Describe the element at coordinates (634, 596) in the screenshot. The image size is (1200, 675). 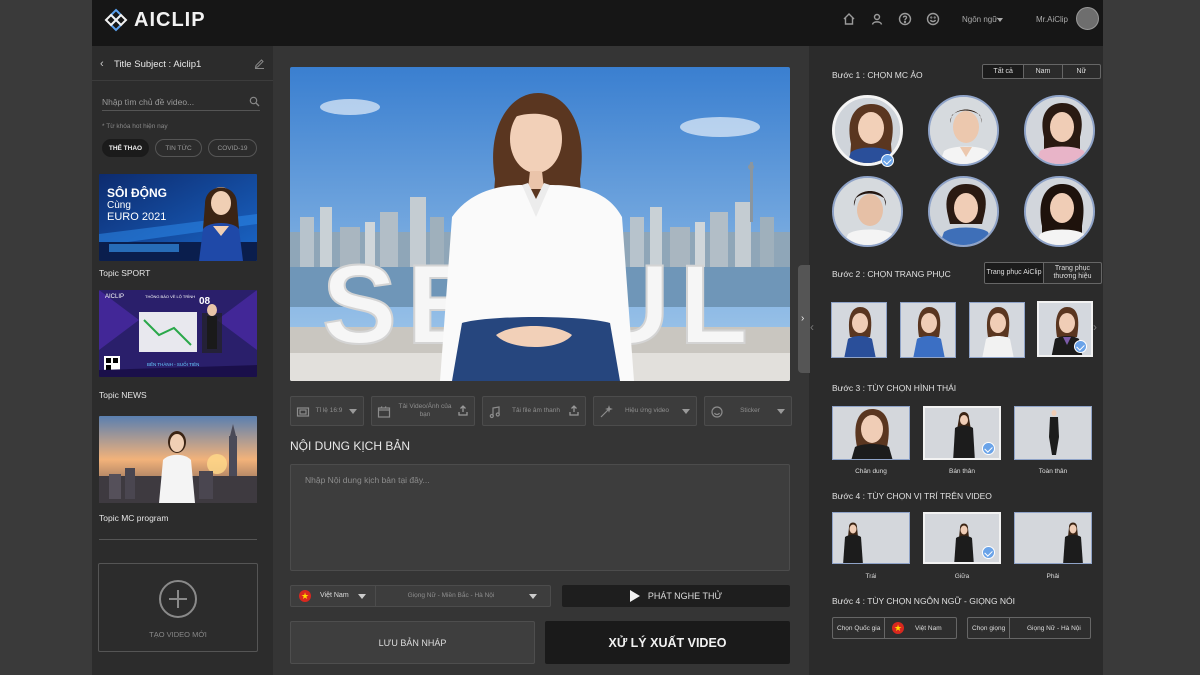
I see `play-icon` at that location.